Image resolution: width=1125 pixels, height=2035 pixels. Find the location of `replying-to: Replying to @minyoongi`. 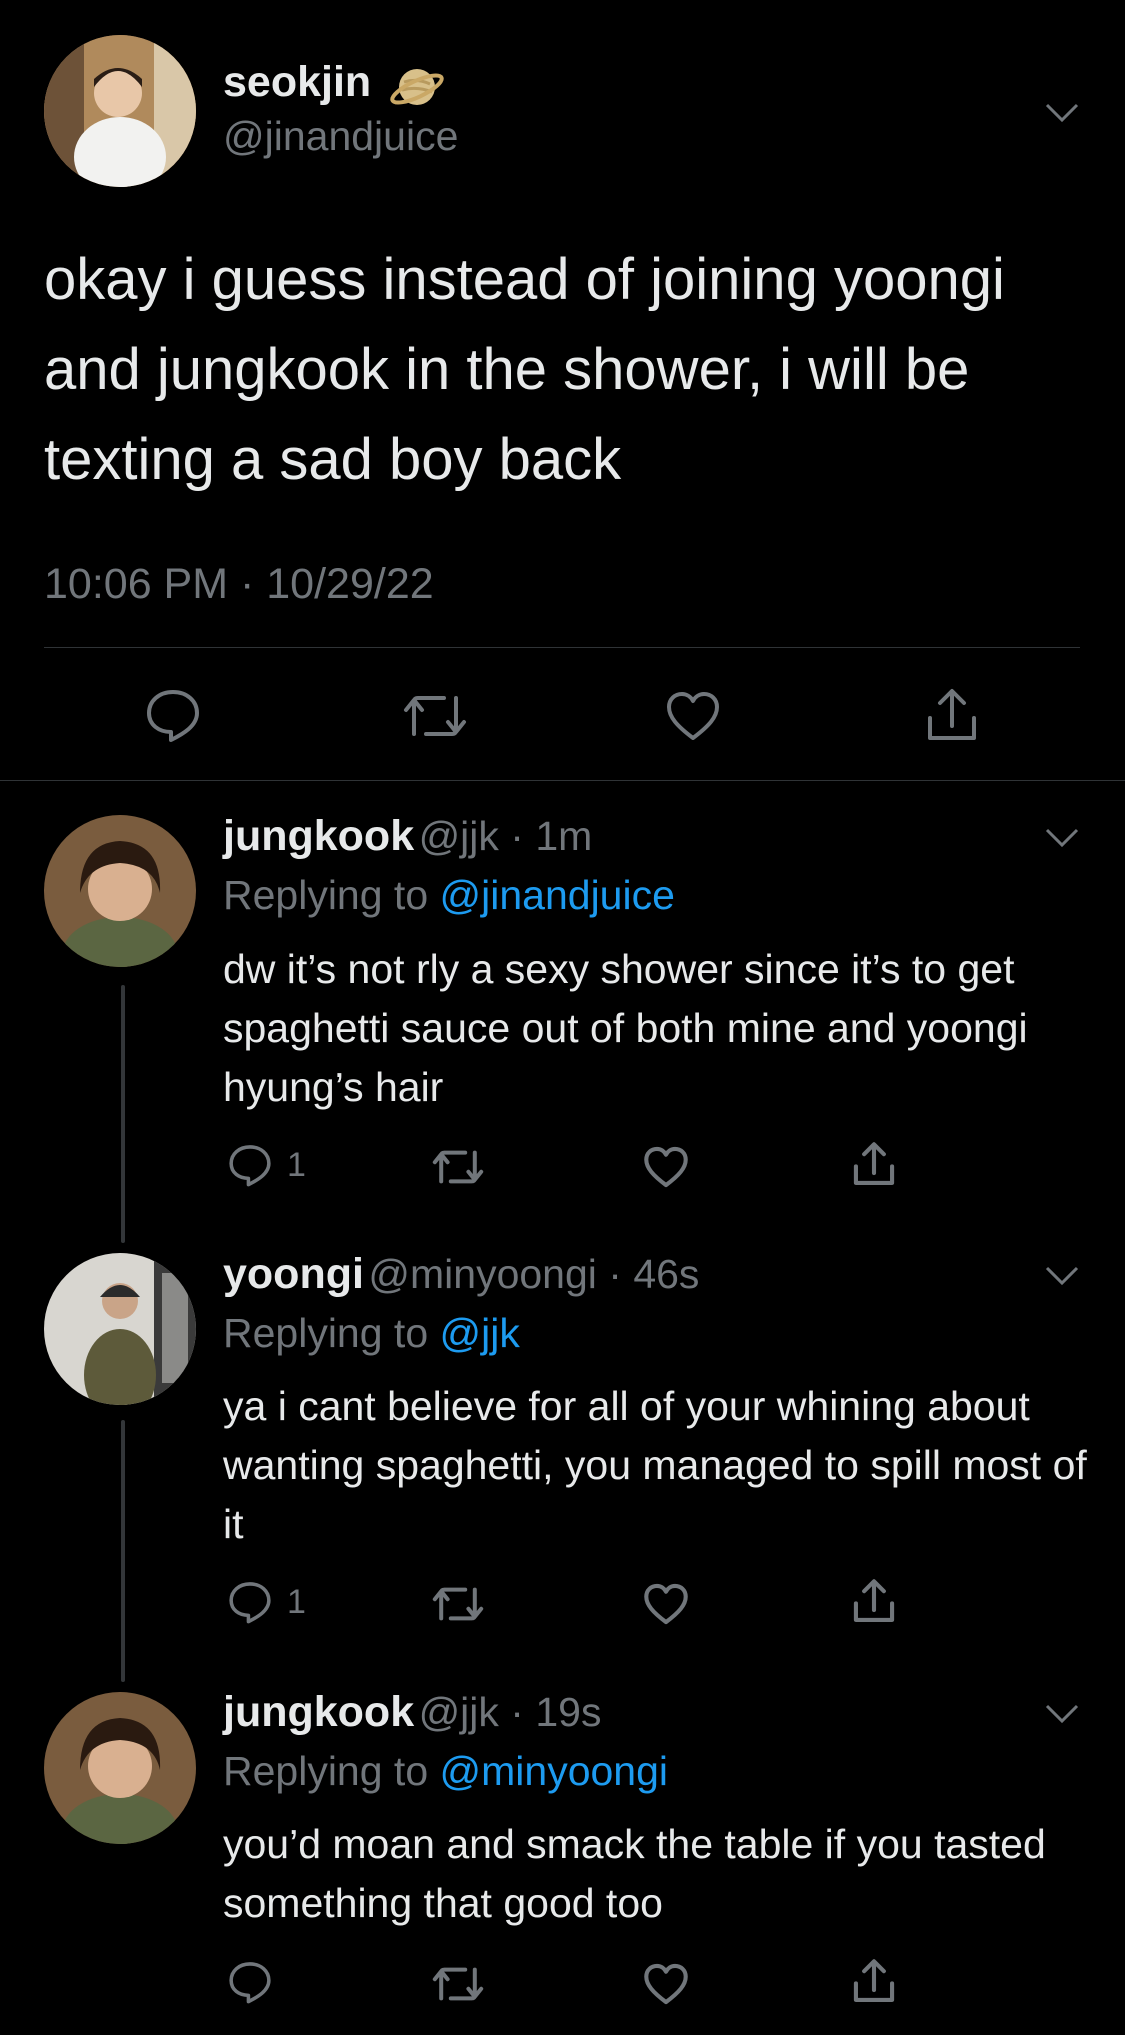

replying-to: Replying to @minyoongi is located at coordinates (445, 1771).